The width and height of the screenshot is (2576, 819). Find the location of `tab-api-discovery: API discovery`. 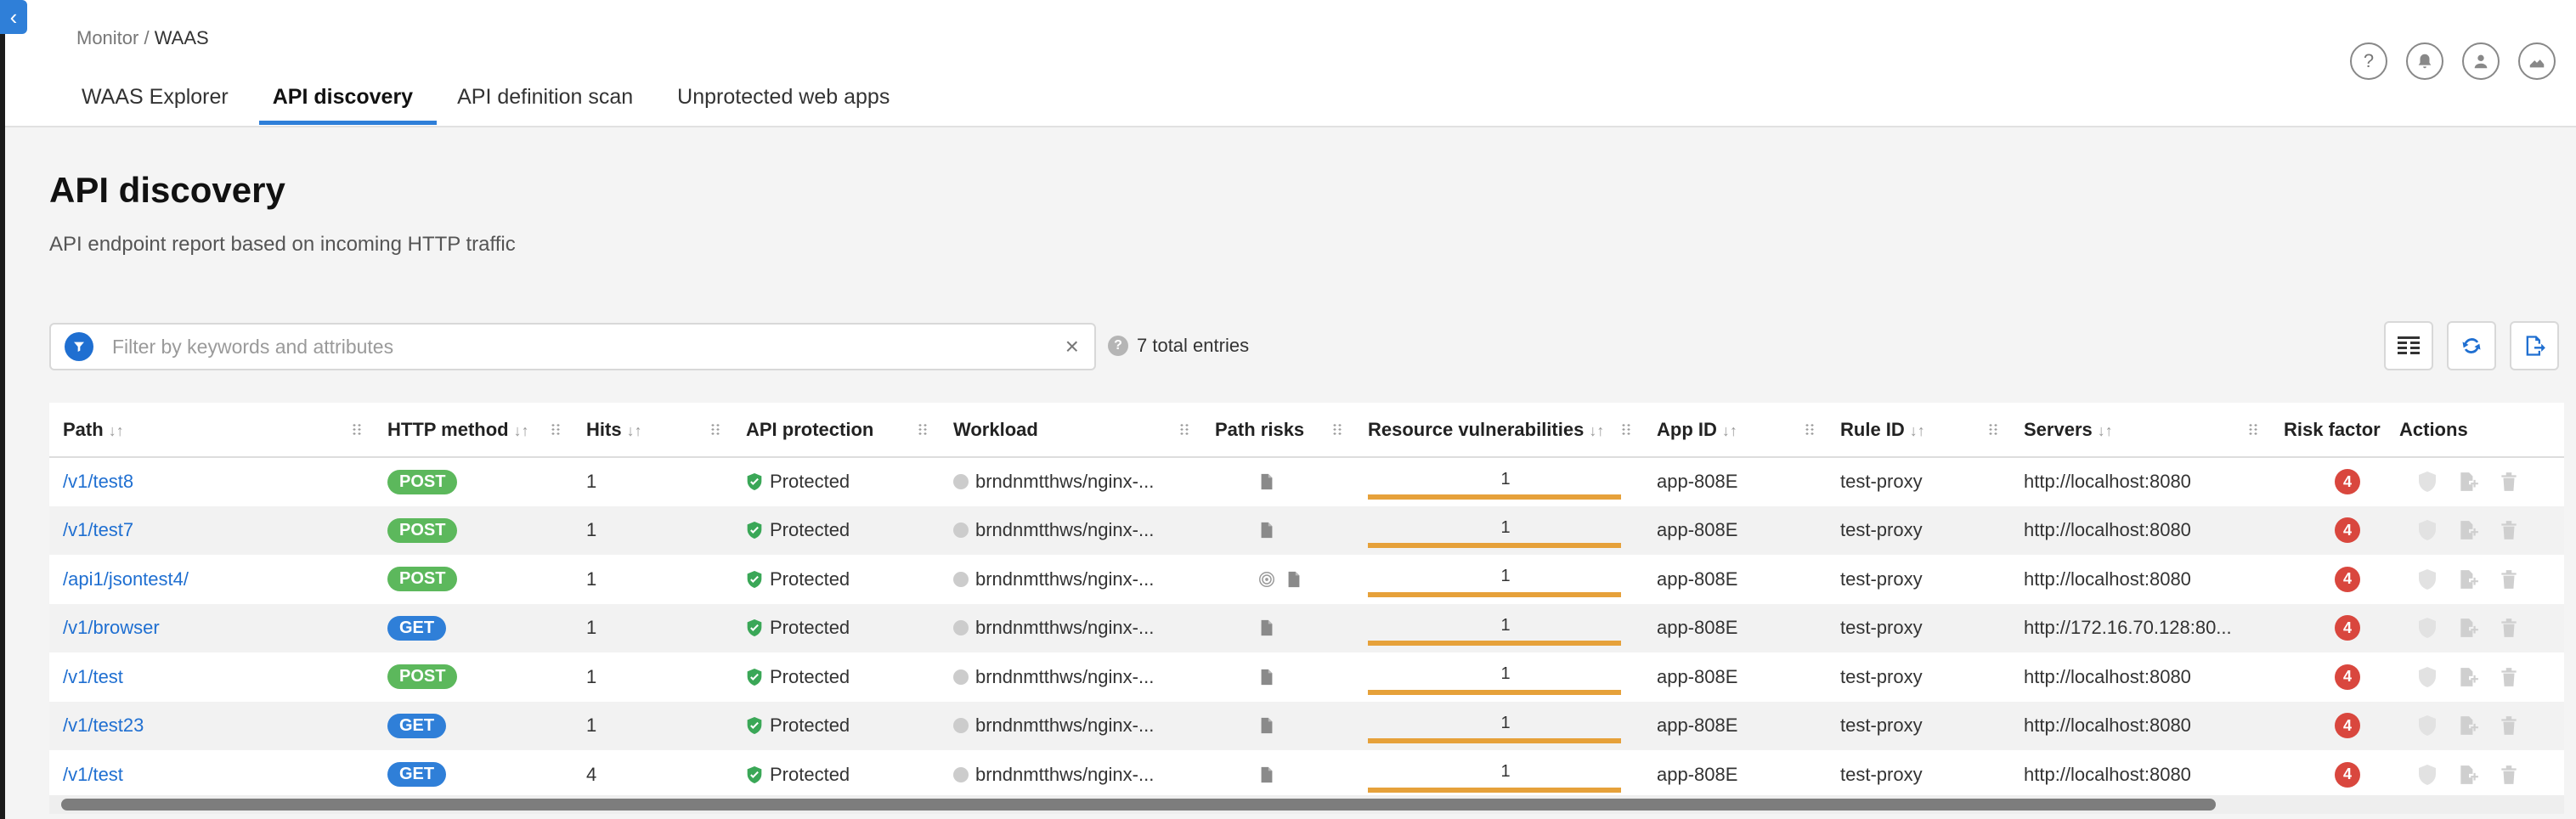

tab-api-discovery: API discovery is located at coordinates (348, 105).